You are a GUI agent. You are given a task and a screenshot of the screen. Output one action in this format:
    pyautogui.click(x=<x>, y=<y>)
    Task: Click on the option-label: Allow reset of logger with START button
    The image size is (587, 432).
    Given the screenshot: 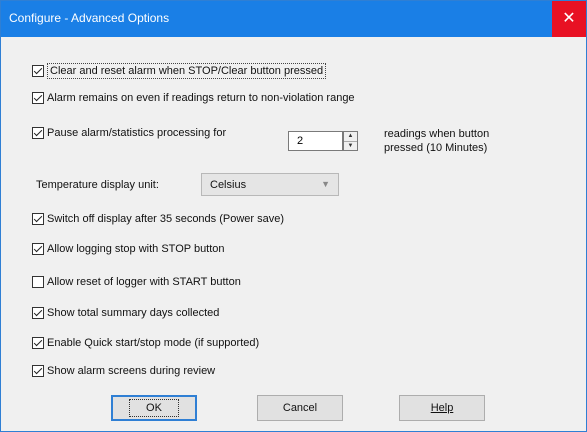 What is the action you would take?
    pyautogui.click(x=144, y=282)
    